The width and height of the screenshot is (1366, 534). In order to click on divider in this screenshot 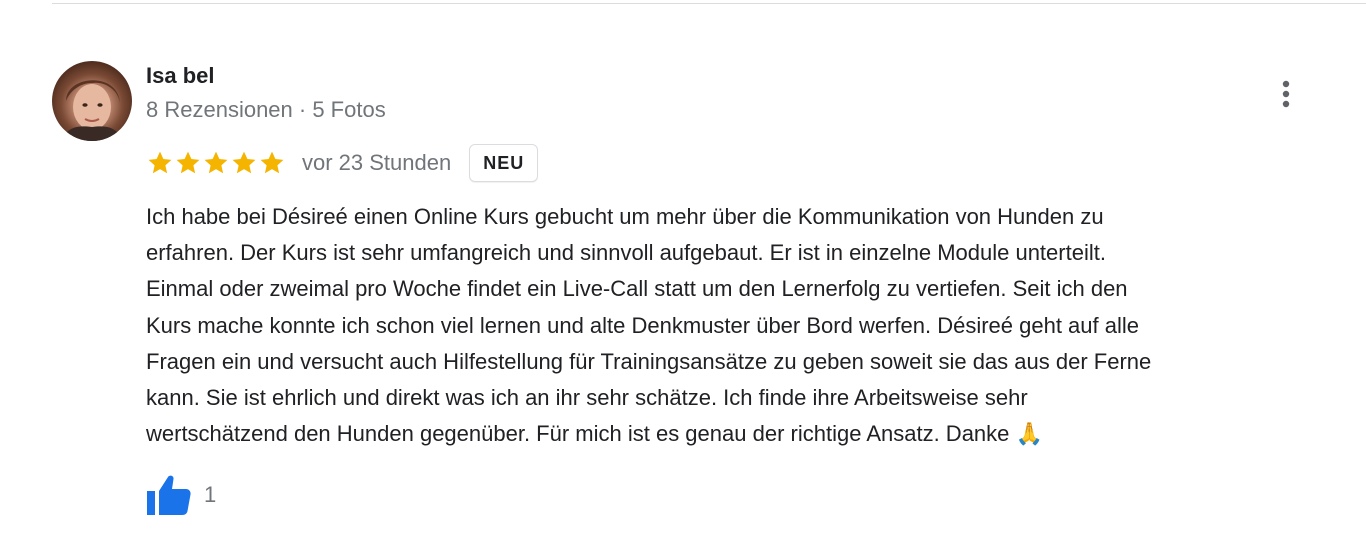, I will do `click(709, 3)`.